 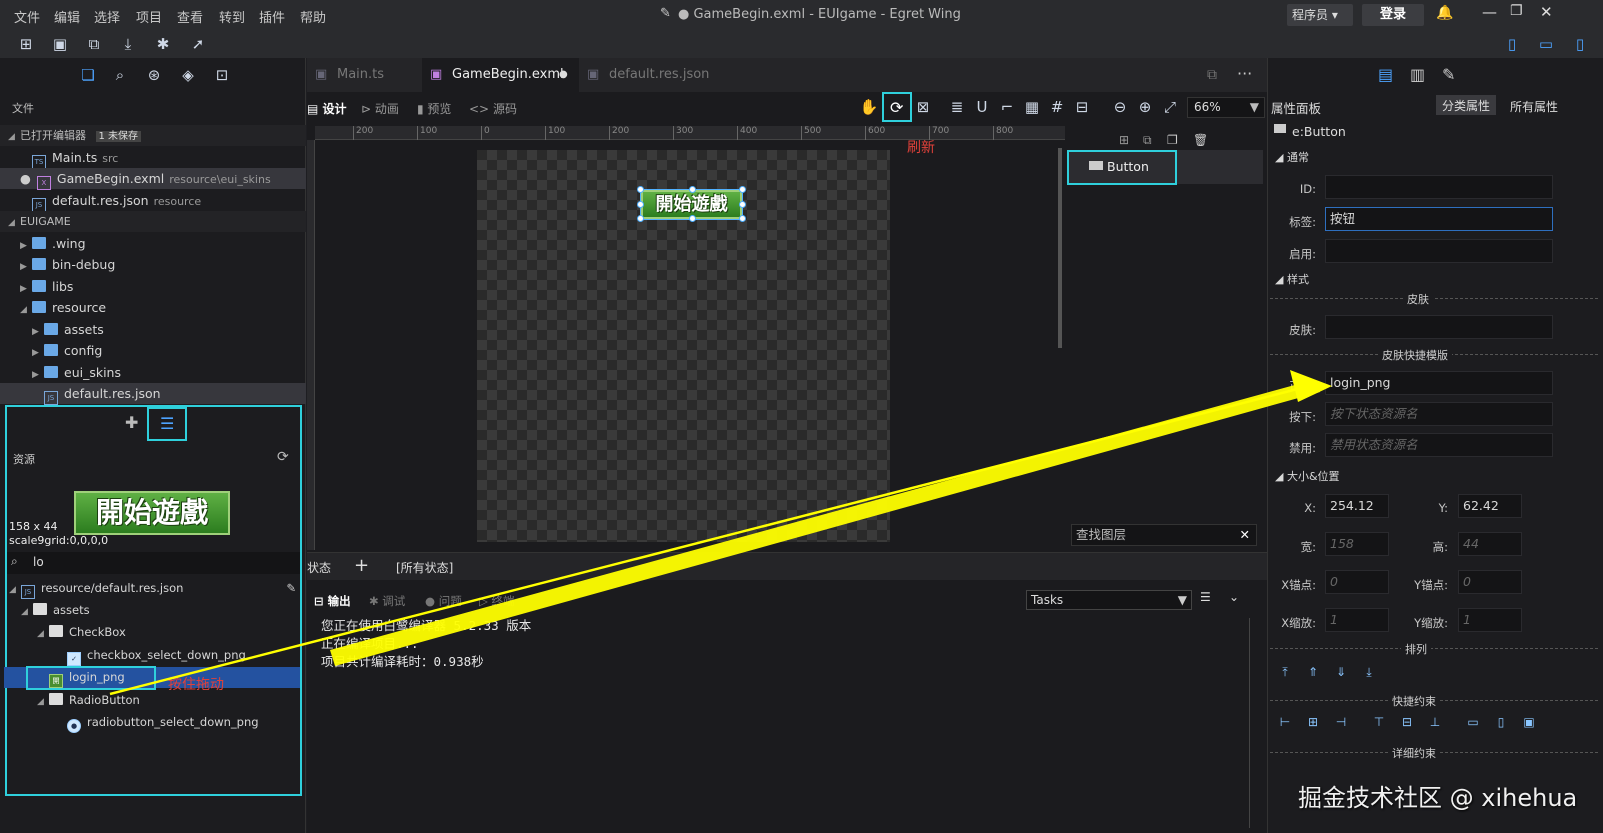 What do you see at coordinates (27, 16) in the screenshot?
I see `menu-file: 文件` at bounding box center [27, 16].